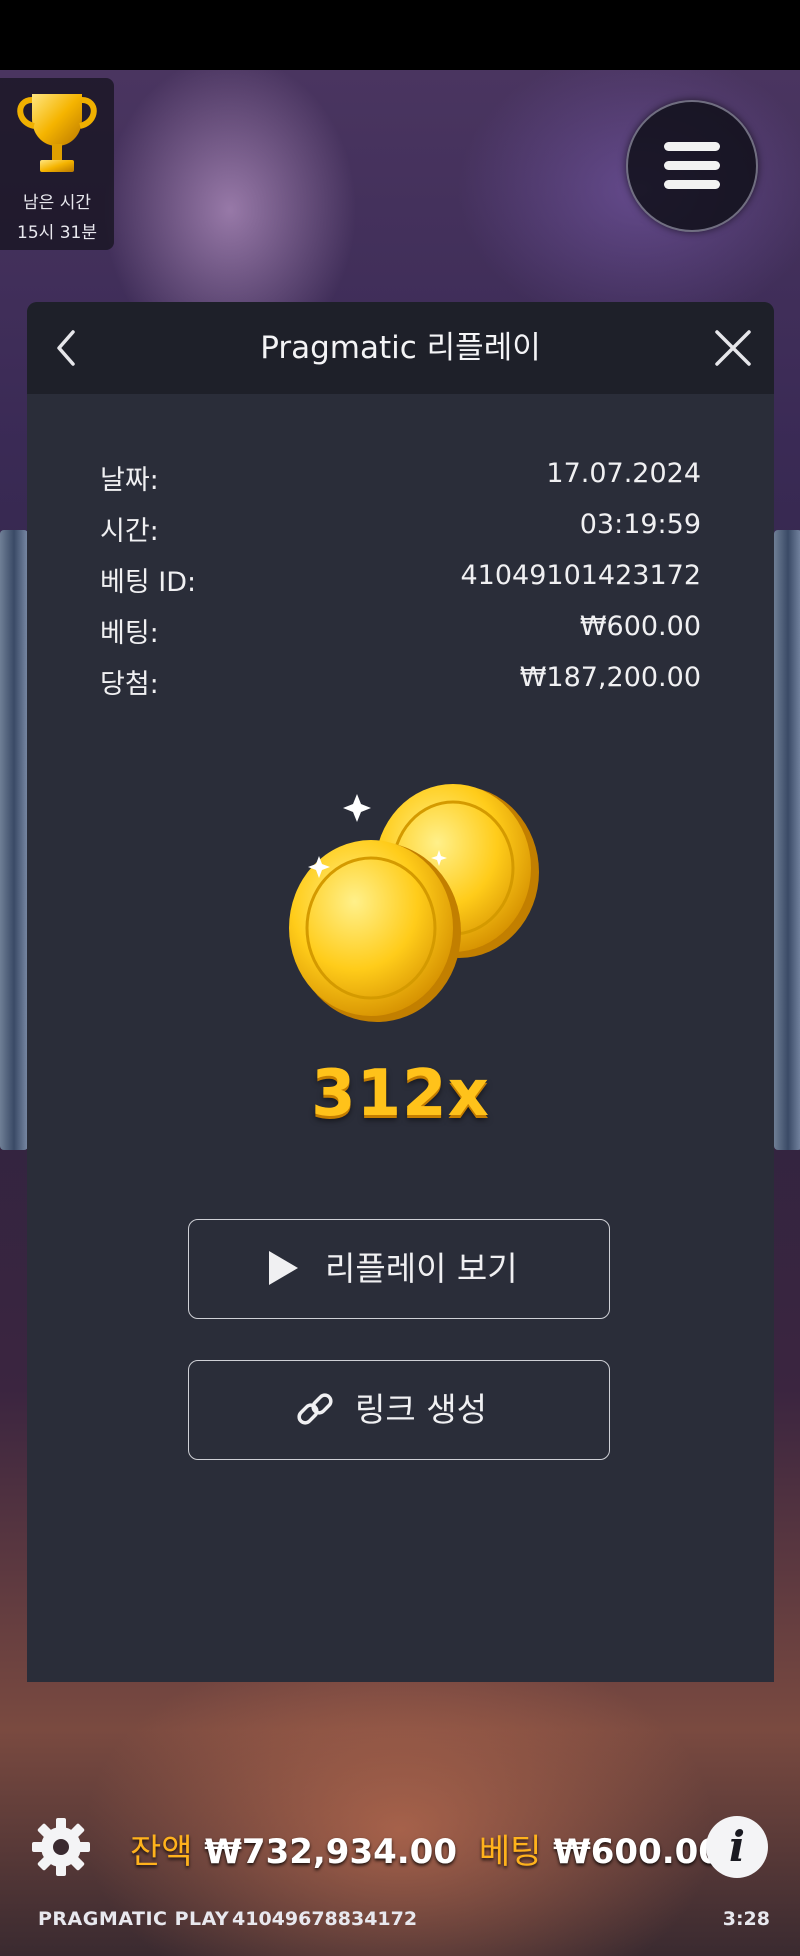  I want to click on create-link-button: 링크 생성, so click(399, 1410).